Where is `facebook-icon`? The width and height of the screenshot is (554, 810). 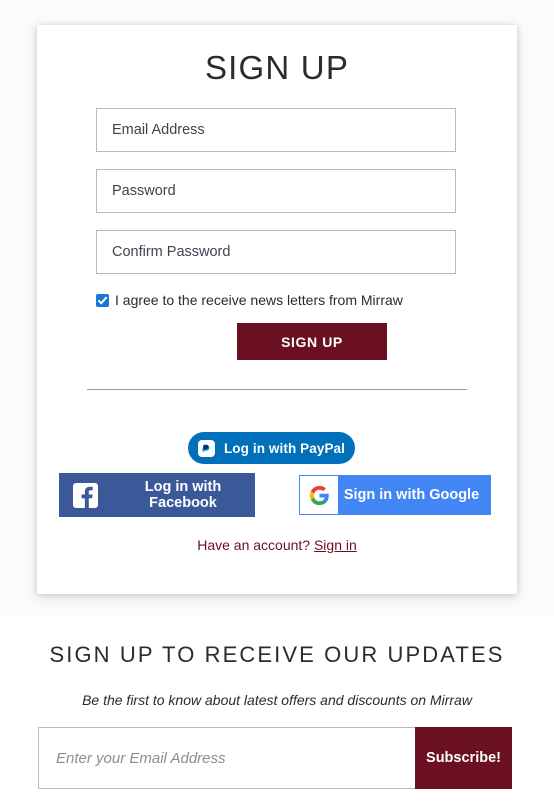 facebook-icon is located at coordinates (85, 495).